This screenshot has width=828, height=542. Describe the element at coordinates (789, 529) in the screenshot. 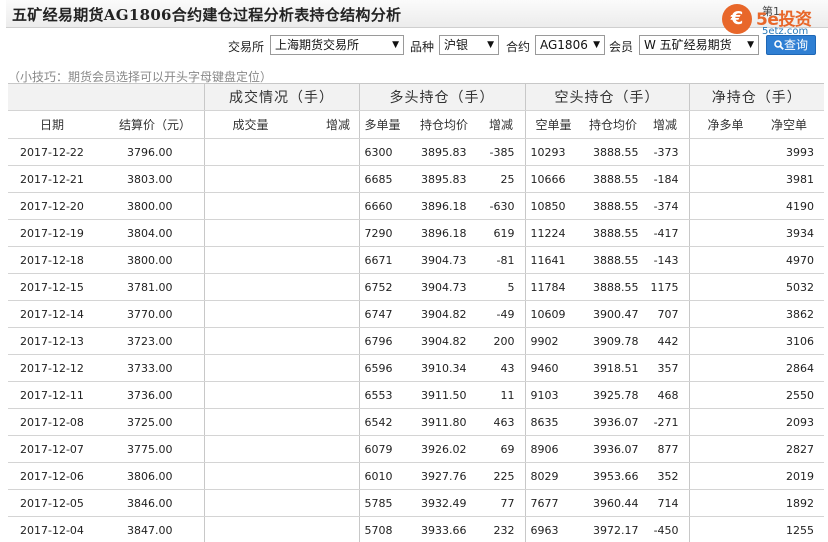

I see `cell-net-short: 1255` at that location.